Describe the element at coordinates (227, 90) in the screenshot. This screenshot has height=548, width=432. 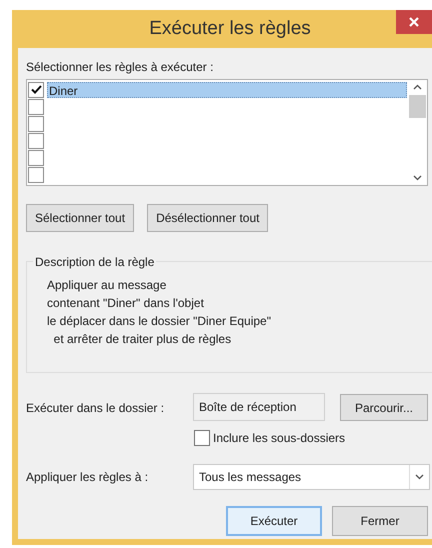
I see `rule-item: Diner` at that location.